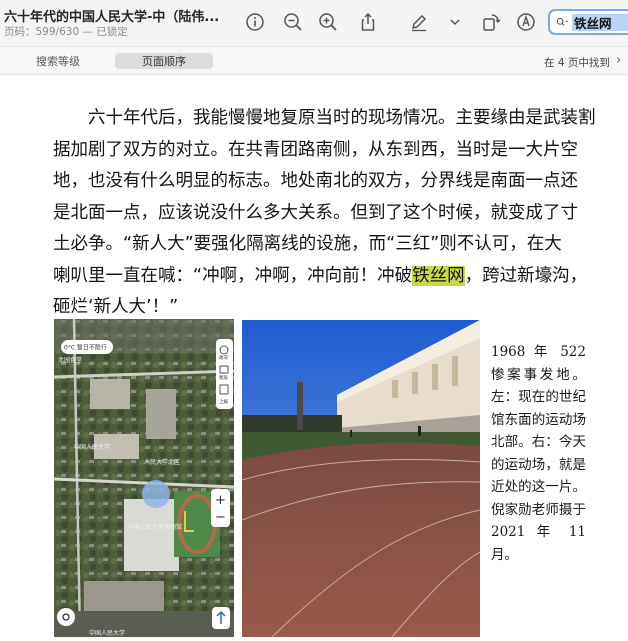 Image resolution: width=628 pixels, height=641 pixels. What do you see at coordinates (92, 447) in the screenshot?
I see `map-university-label: 中国人民大学` at bounding box center [92, 447].